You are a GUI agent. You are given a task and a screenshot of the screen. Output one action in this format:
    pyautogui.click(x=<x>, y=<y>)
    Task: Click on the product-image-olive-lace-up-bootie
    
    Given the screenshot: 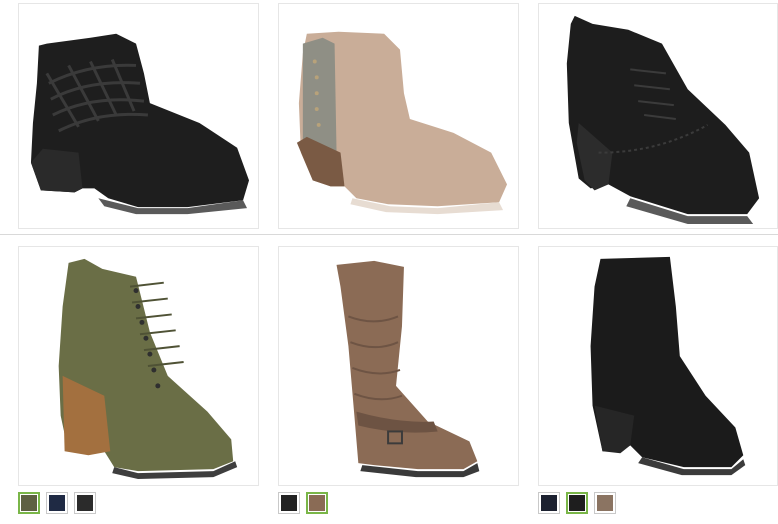 What is the action you would take?
    pyautogui.click(x=148, y=369)
    